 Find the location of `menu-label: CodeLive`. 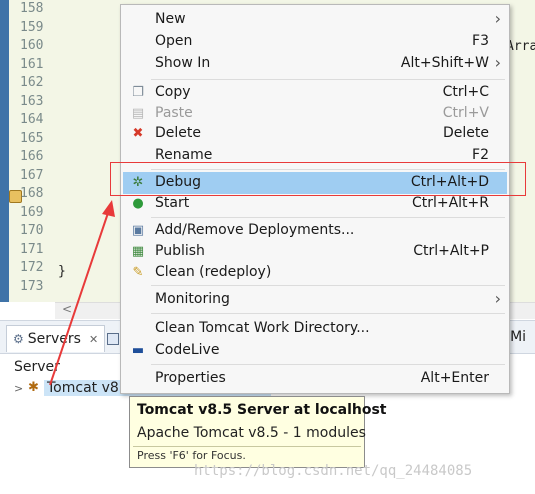

menu-label: CodeLive is located at coordinates (187, 350).